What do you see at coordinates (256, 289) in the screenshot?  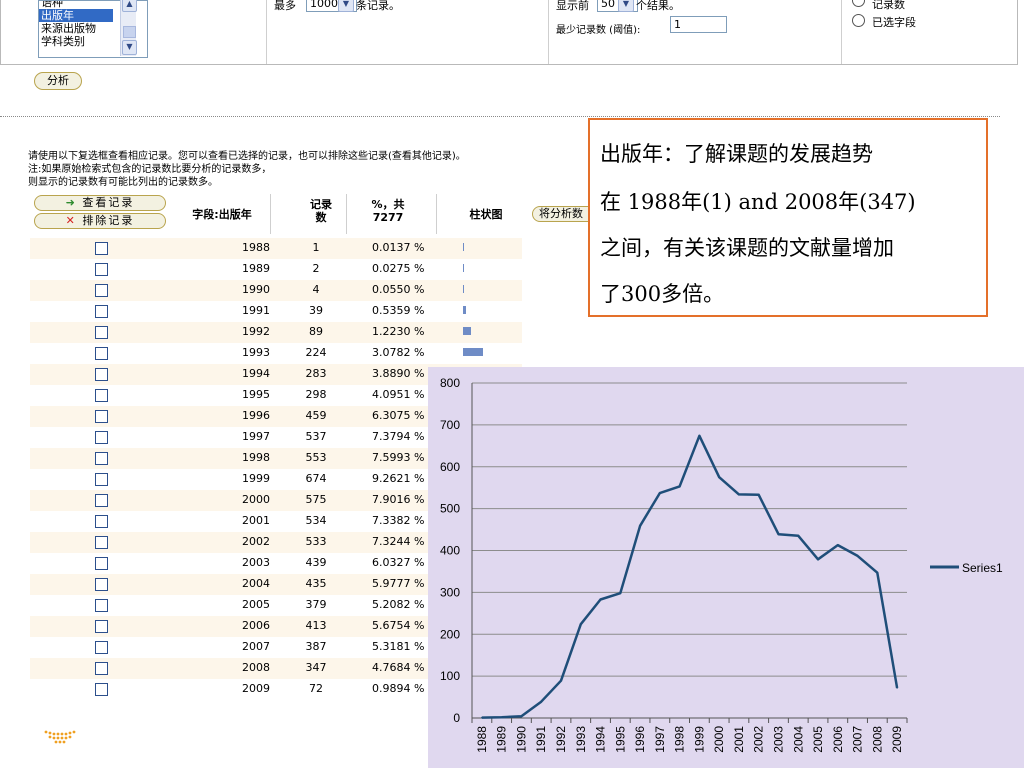 I see `cell-year: 1990` at bounding box center [256, 289].